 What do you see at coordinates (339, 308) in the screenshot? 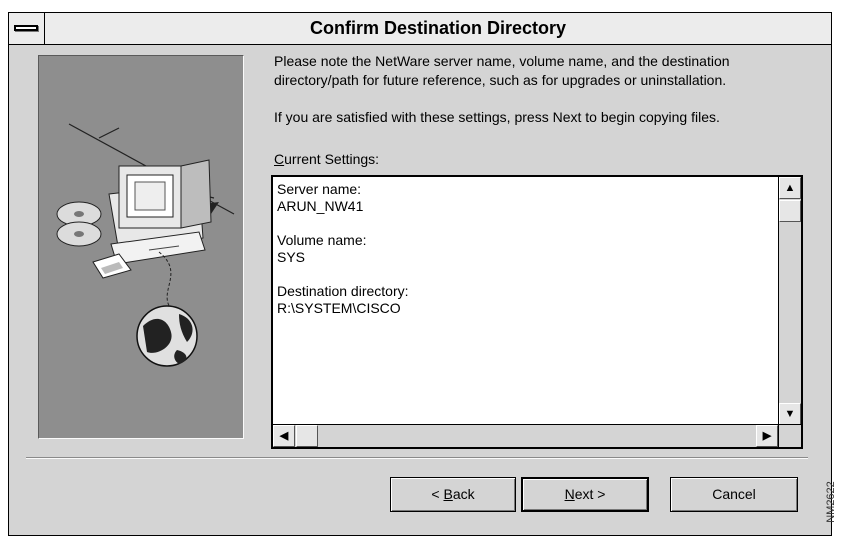
I see `destination-directory-value: R:\SYSTEM\CISCO` at bounding box center [339, 308].